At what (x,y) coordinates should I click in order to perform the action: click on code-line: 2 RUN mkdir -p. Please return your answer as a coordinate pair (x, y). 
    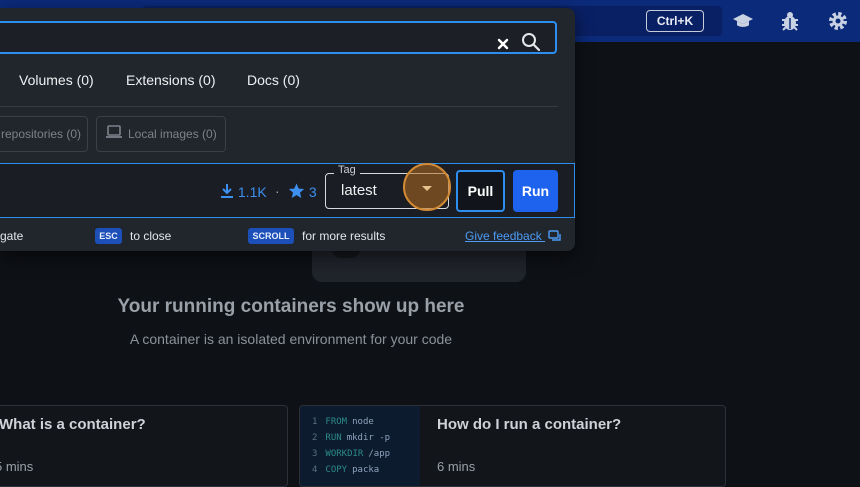
    Looking at the image, I should click on (351, 438).